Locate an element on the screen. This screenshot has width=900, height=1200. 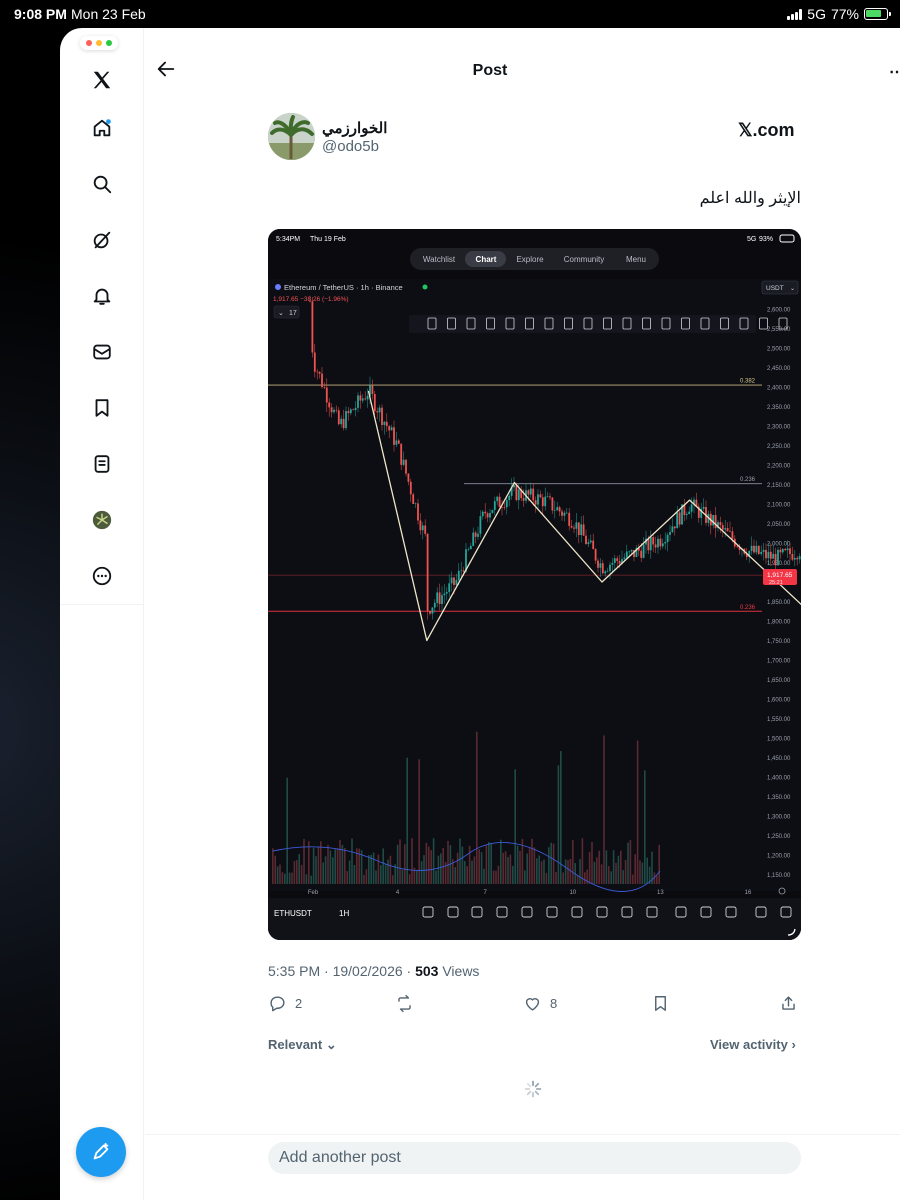
add-post-input: Add another post is located at coordinates (534, 1158).